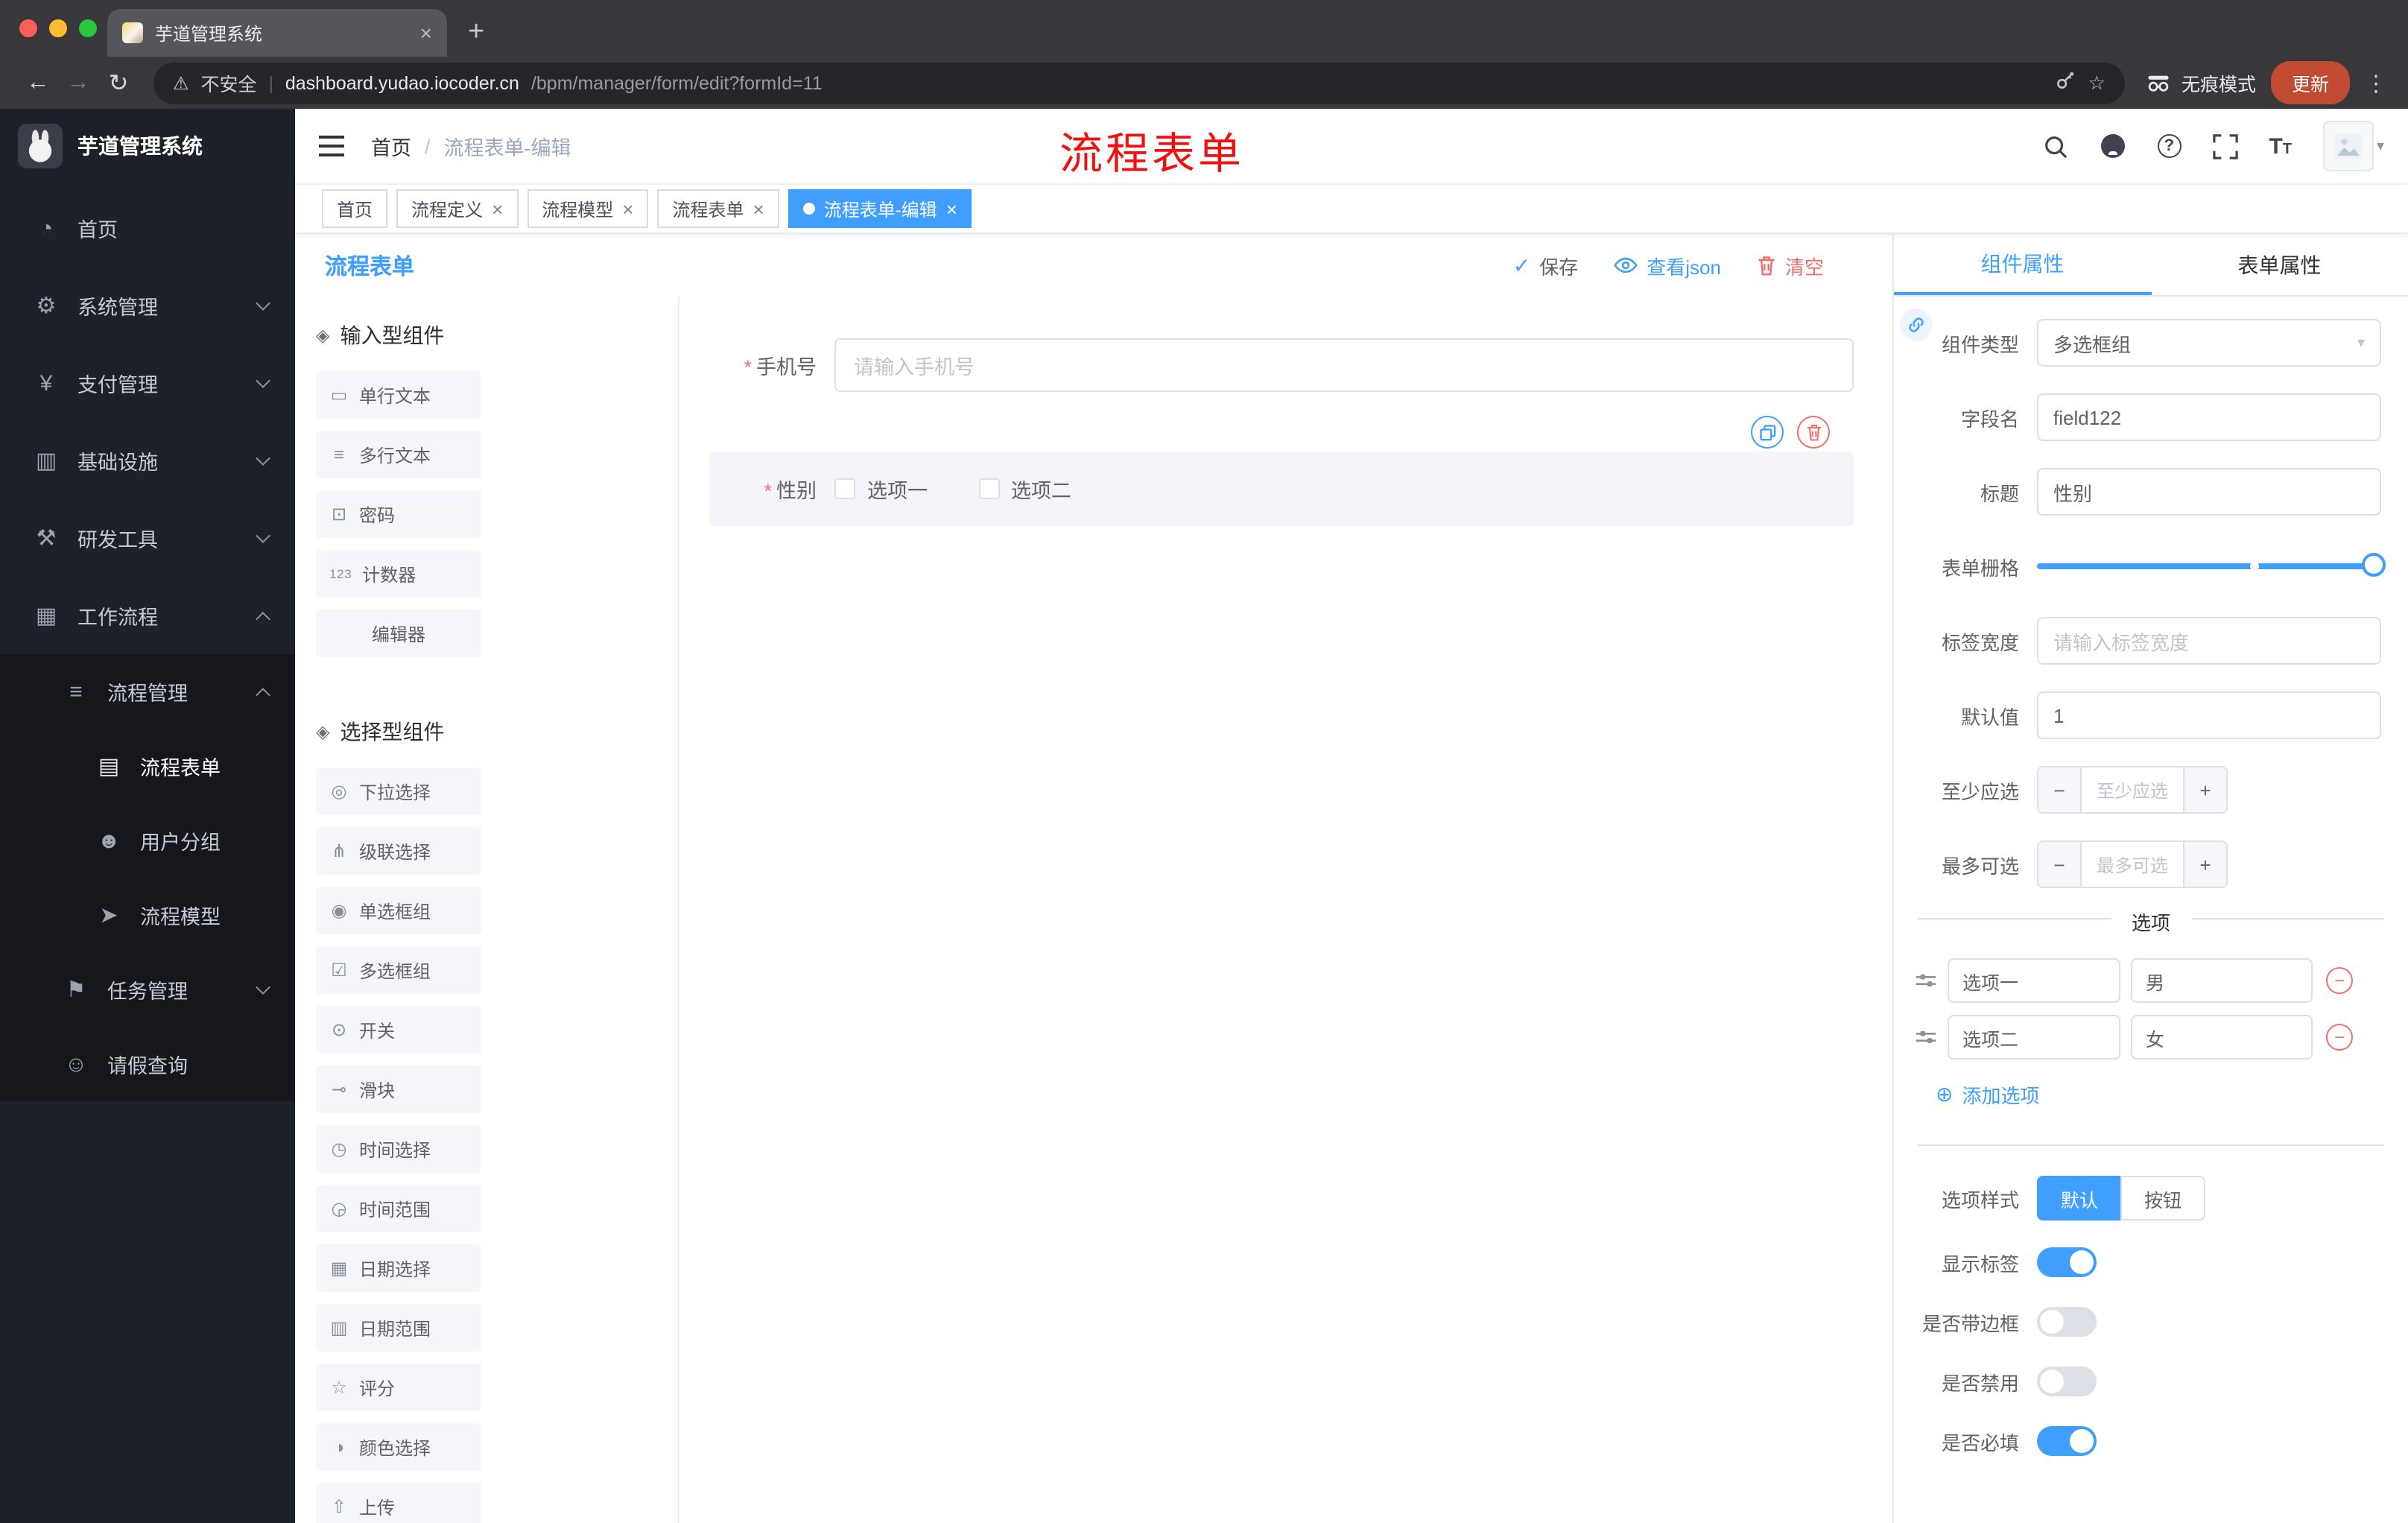 The image size is (2408, 1523). What do you see at coordinates (2225, 146) in the screenshot?
I see `fullscreen-icon` at bounding box center [2225, 146].